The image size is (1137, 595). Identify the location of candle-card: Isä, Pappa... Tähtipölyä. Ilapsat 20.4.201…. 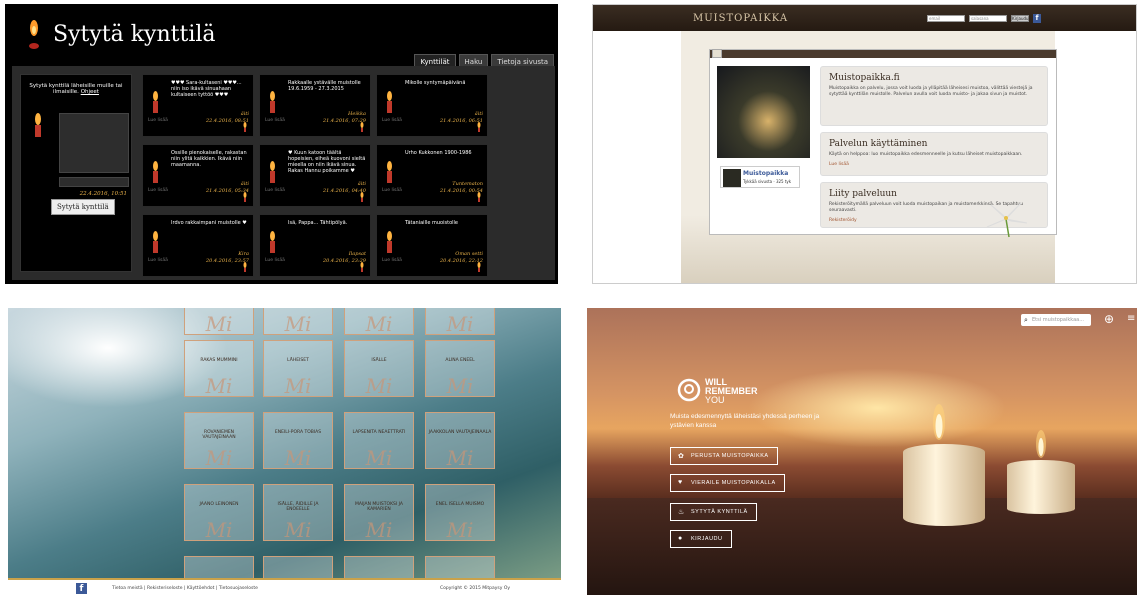
(315, 245).